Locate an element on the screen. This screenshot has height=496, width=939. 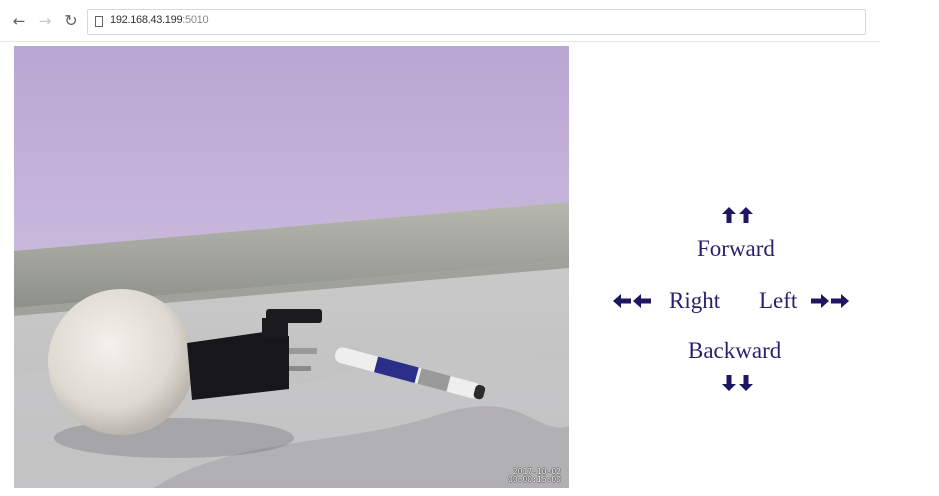
backward-label: Backward is located at coordinates (734, 351).